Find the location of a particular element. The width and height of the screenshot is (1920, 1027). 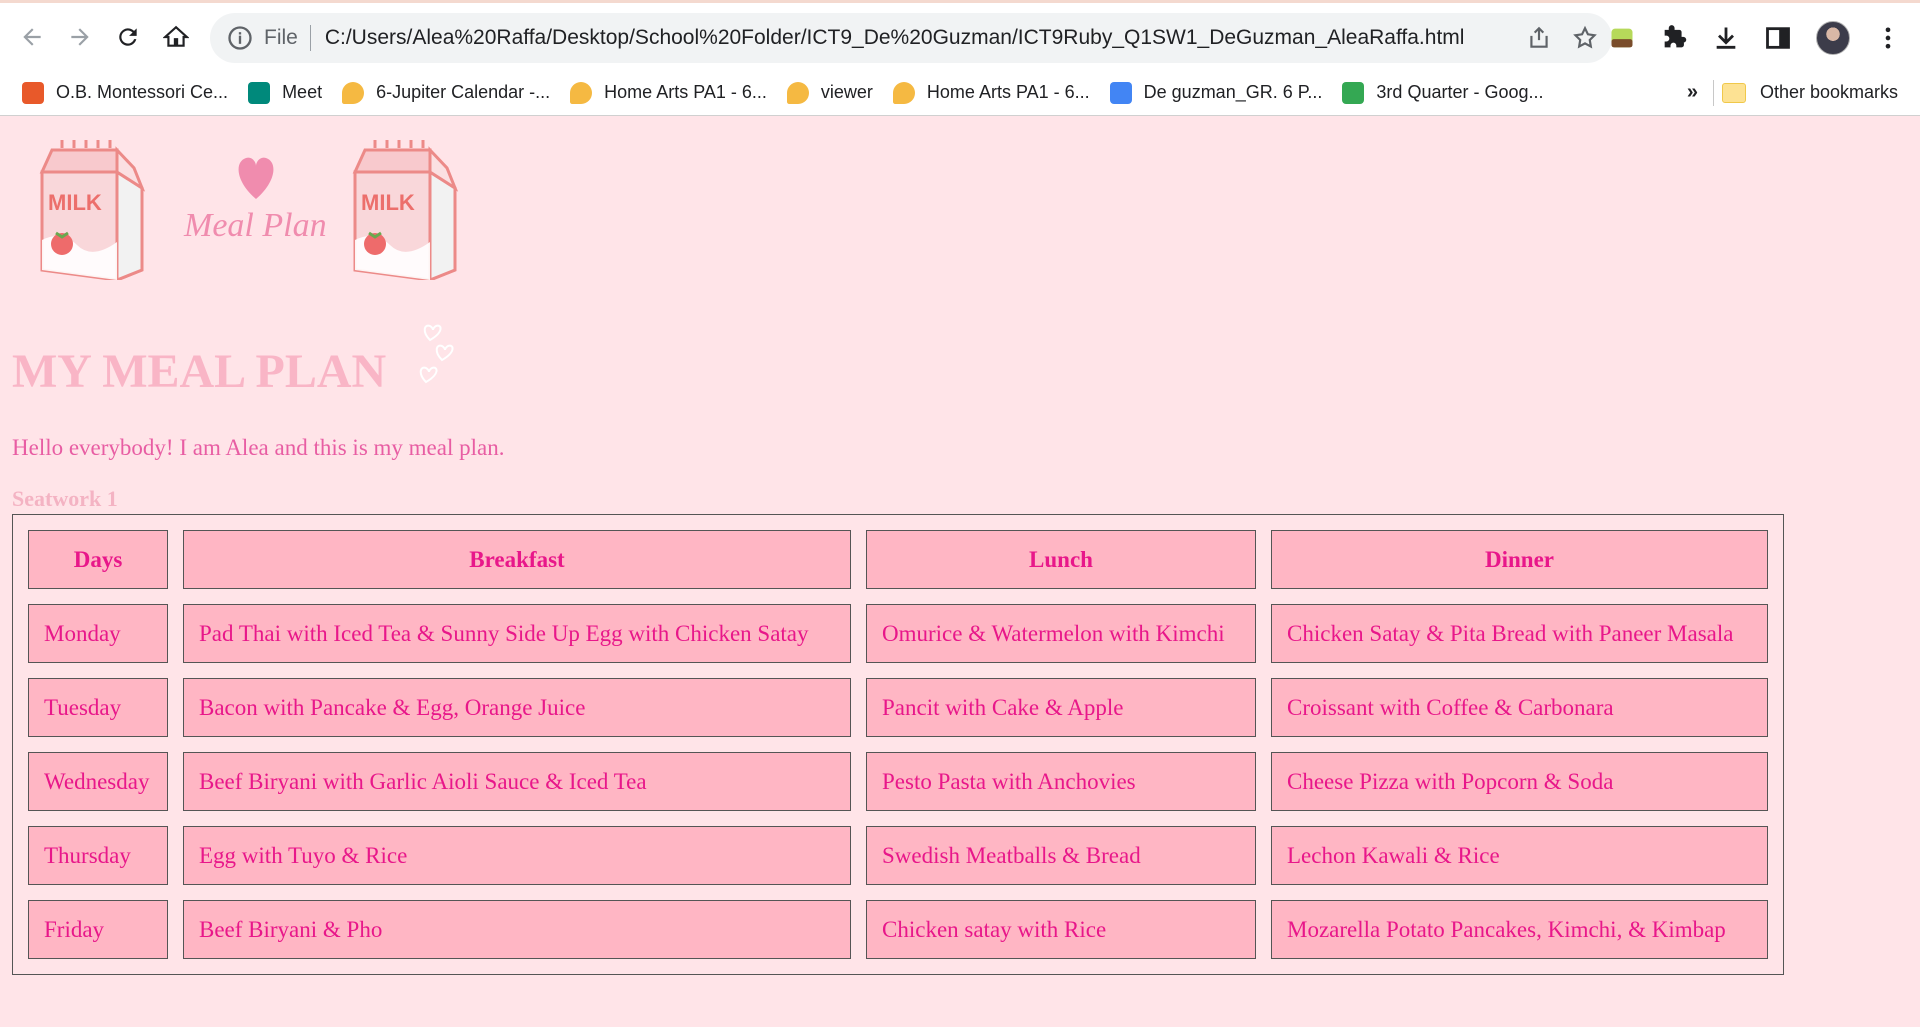

header-breakfast: Breakfast is located at coordinates (517, 559).